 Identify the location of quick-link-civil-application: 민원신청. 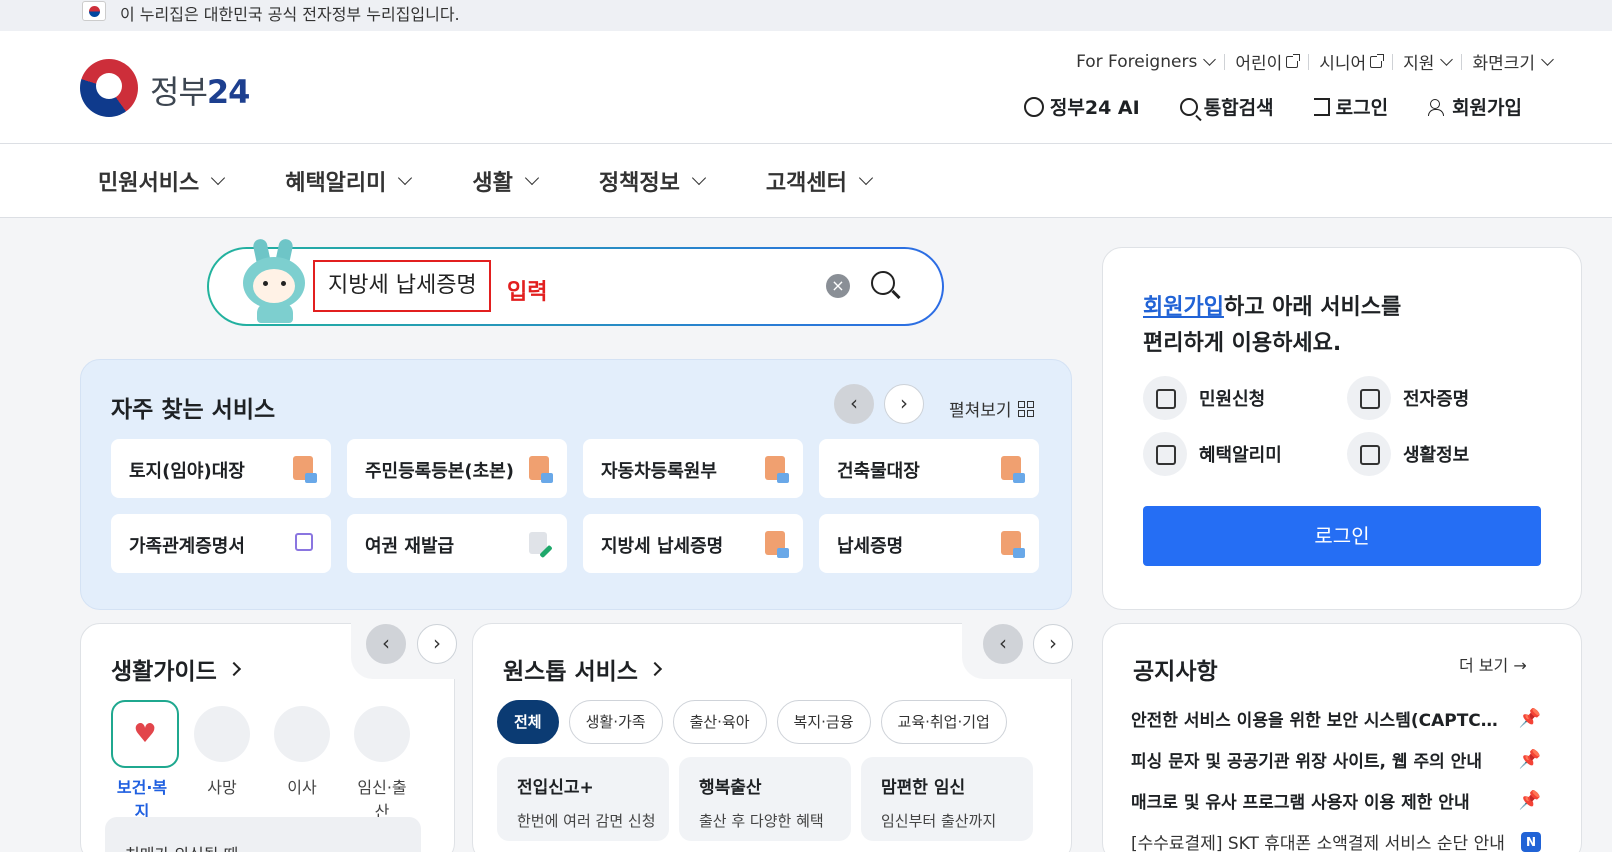
(1245, 398).